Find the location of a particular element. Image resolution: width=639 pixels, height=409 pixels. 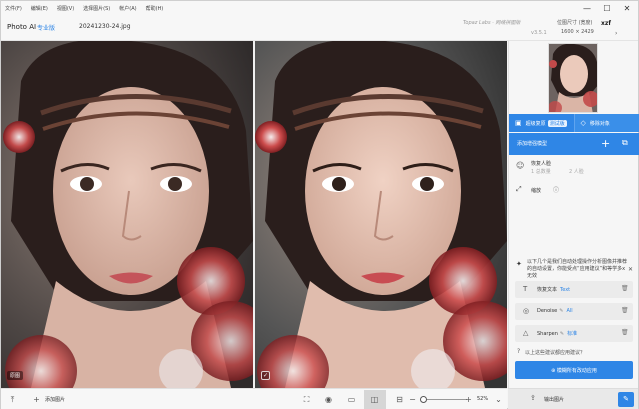

beta-badge: 测试版 is located at coordinates (557, 123).